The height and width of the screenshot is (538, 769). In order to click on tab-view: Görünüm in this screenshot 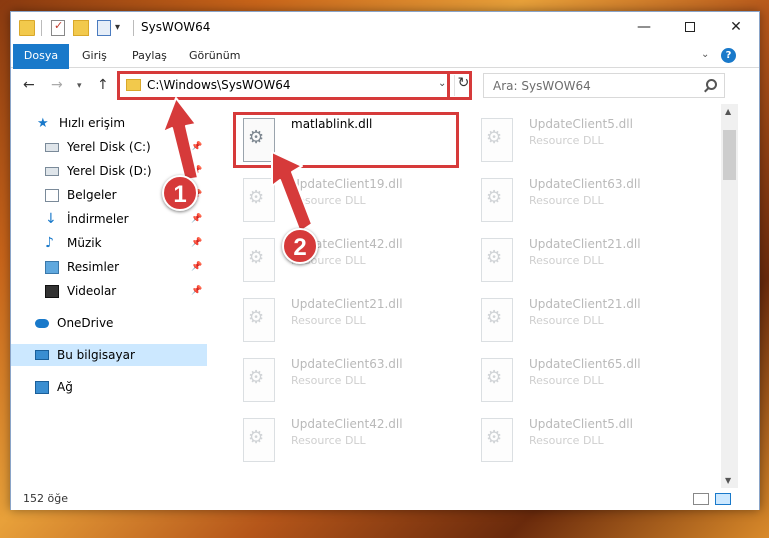, I will do `click(214, 56)`.